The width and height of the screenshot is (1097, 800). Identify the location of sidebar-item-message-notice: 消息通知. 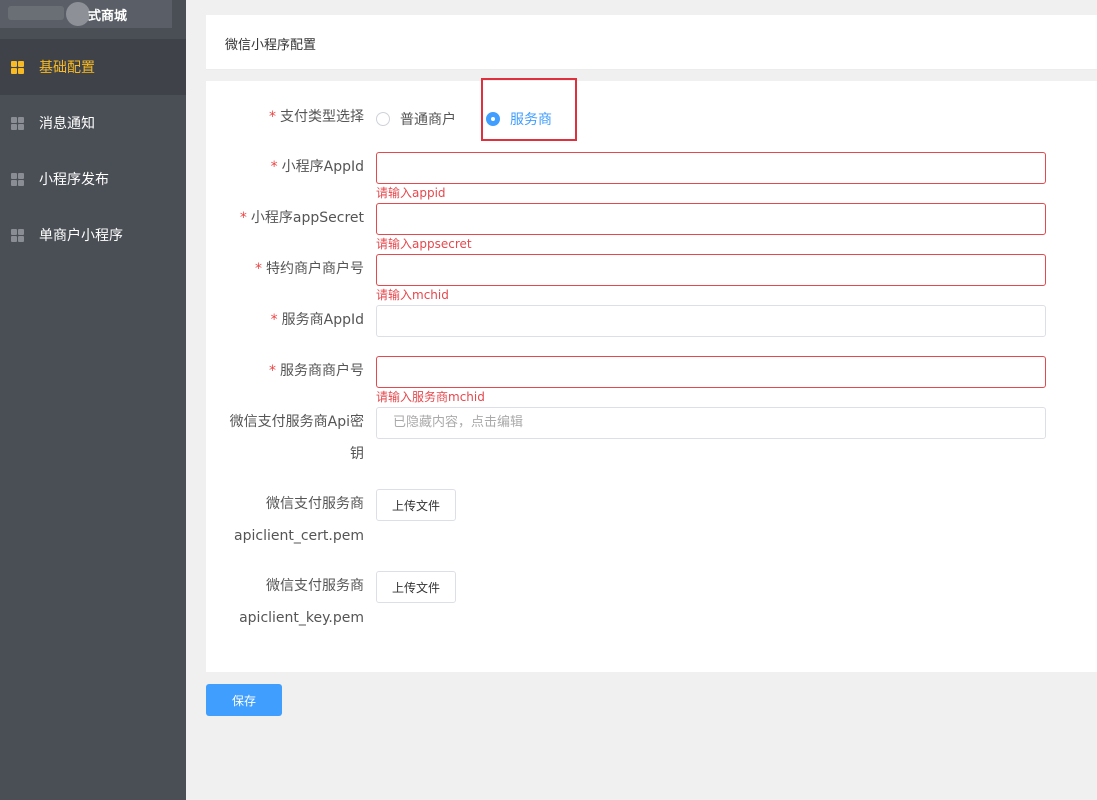
(93, 123).